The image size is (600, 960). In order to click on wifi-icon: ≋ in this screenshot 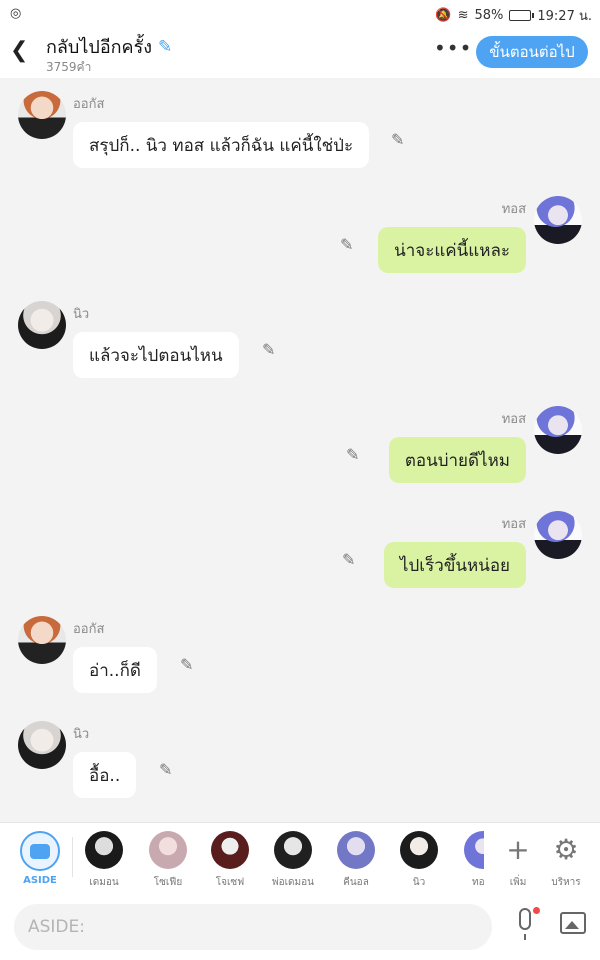, I will do `click(463, 15)`.